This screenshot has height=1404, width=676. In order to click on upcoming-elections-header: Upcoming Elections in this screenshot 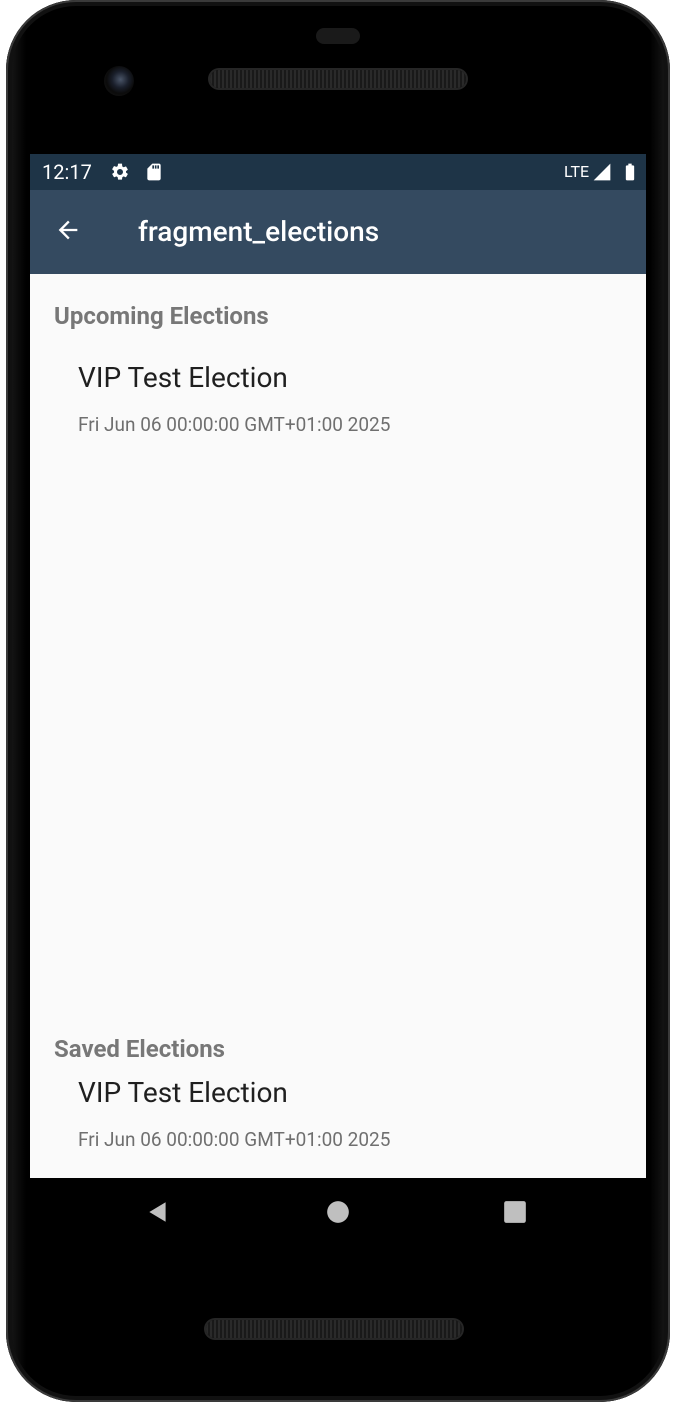, I will do `click(161, 316)`.